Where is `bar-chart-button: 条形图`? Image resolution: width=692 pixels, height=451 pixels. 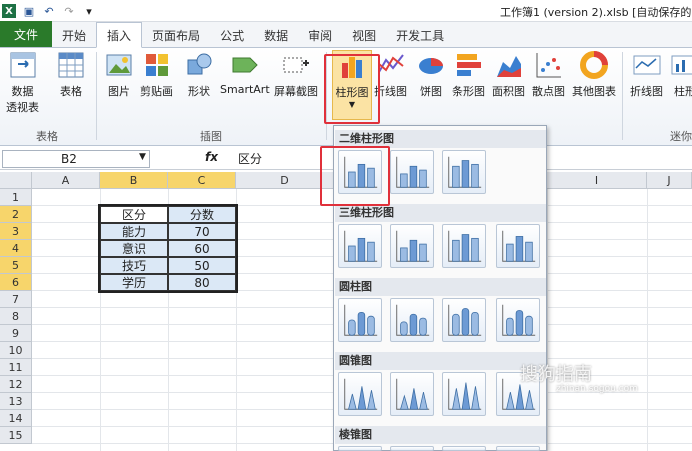
bar-chart-button: 条形图 is located at coordinates (468, 74).